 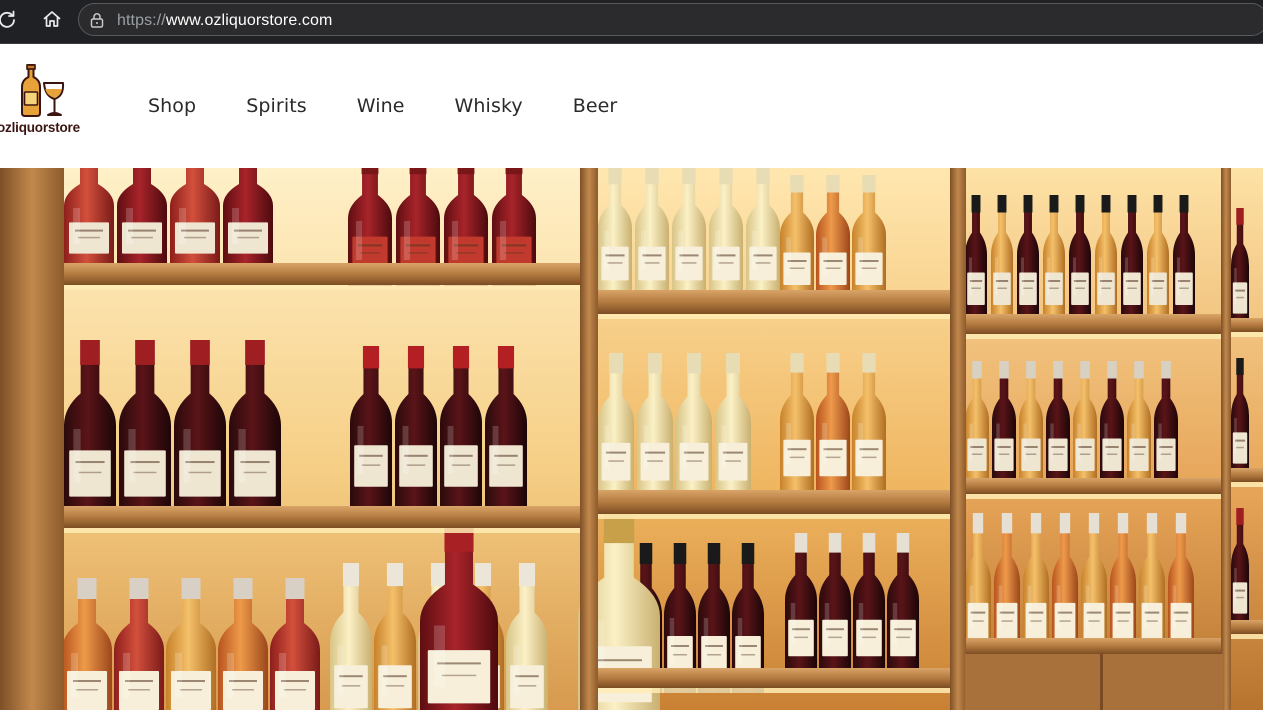 I want to click on lock-icon, so click(x=97, y=20).